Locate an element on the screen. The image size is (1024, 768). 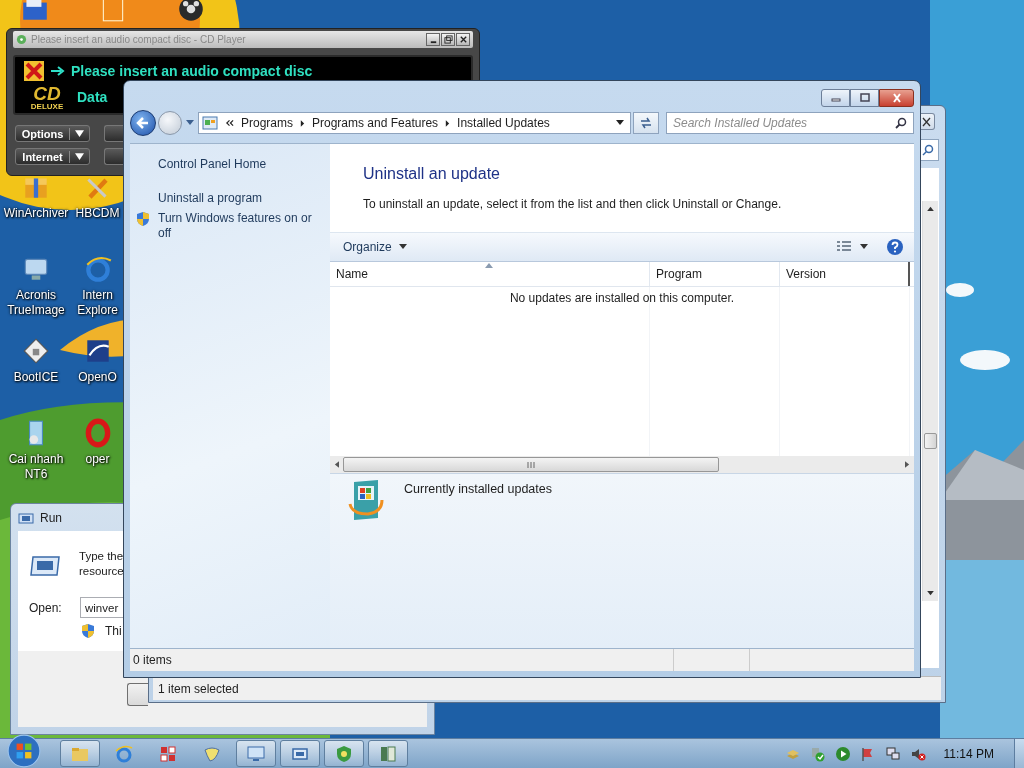
icon-label: oper is located at coordinates (97, 459).